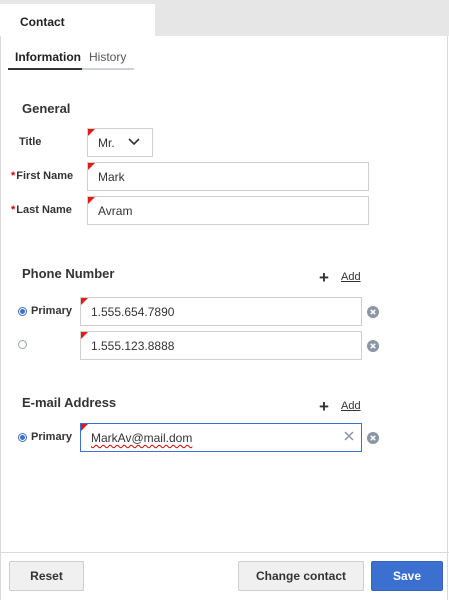 The image size is (449, 600). Describe the element at coordinates (111, 177) in the screenshot. I see `first-name-value: Mark` at that location.